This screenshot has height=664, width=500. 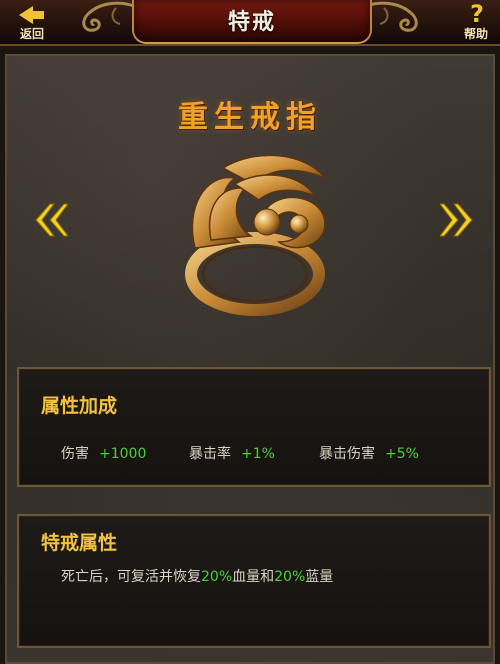 What do you see at coordinates (75, 454) in the screenshot?
I see `stat-label: 伤害` at bounding box center [75, 454].